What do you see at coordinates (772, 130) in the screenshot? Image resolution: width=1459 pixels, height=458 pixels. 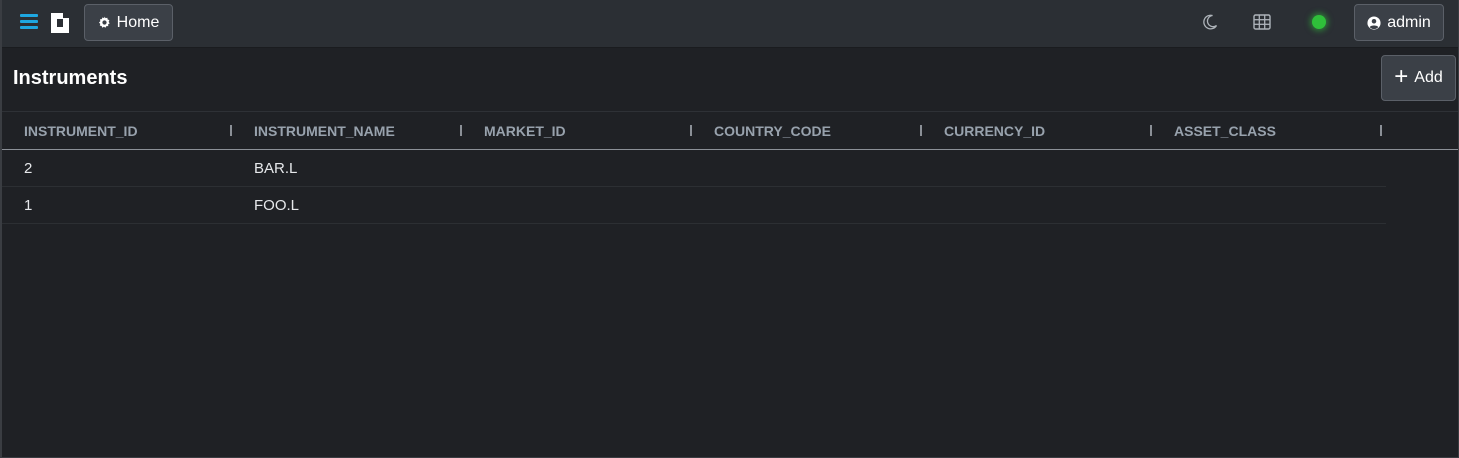 I see `column-header-label: COUNTRY_CODE` at bounding box center [772, 130].